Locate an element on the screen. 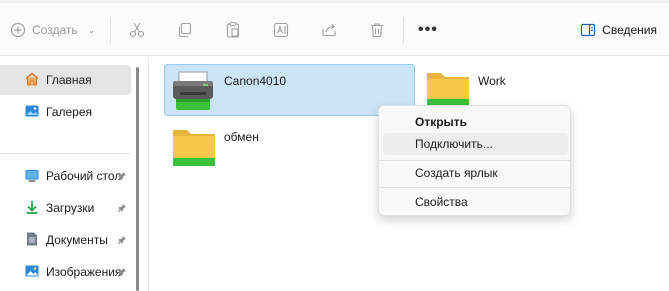  details-pane-icon is located at coordinates (588, 30).